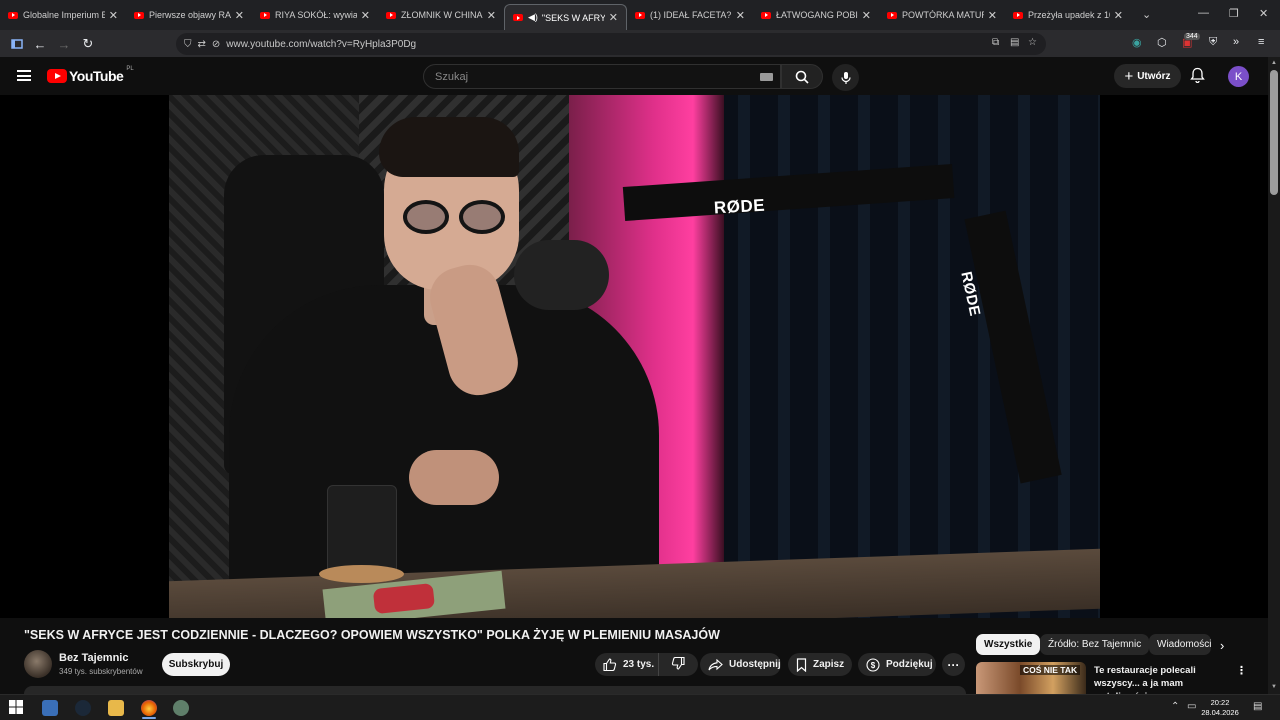  I want to click on windows-taskbar: ⌃ ▭ 20:22 28.04.2026 ▤, so click(640, 707).